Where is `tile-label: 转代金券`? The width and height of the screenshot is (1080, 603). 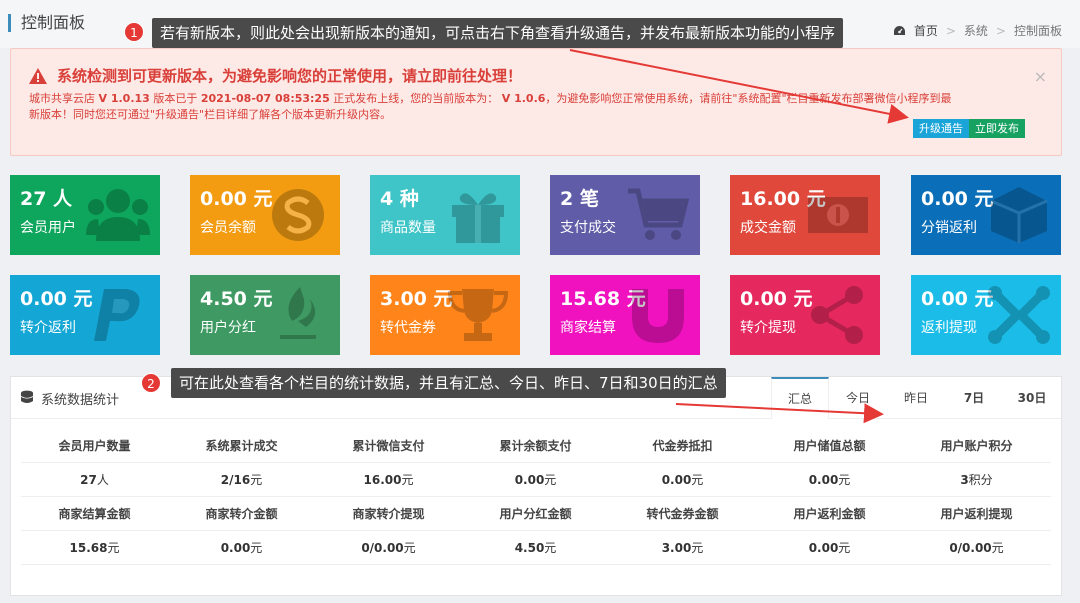 tile-label: 转代金券 is located at coordinates (408, 328).